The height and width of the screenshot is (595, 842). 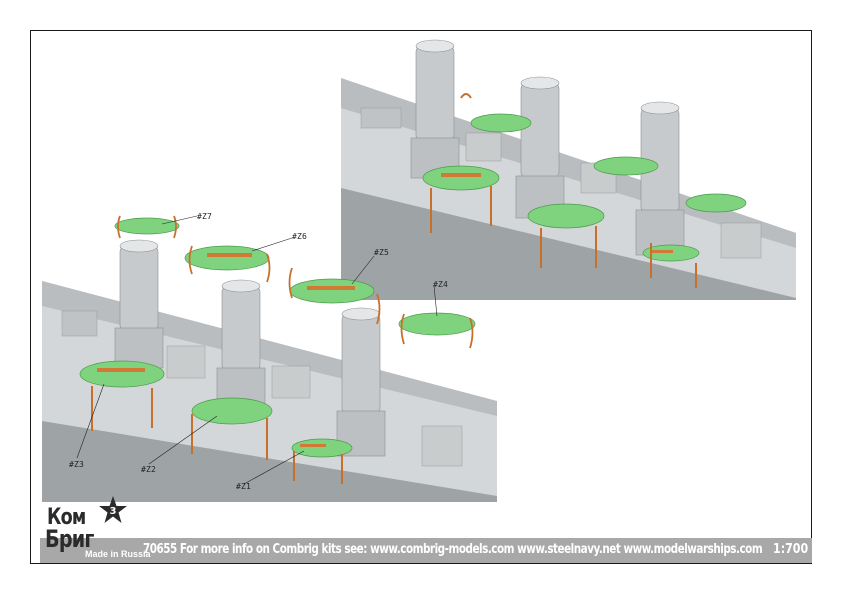 I want to click on callout-z5: #Z5, so click(x=382, y=252).